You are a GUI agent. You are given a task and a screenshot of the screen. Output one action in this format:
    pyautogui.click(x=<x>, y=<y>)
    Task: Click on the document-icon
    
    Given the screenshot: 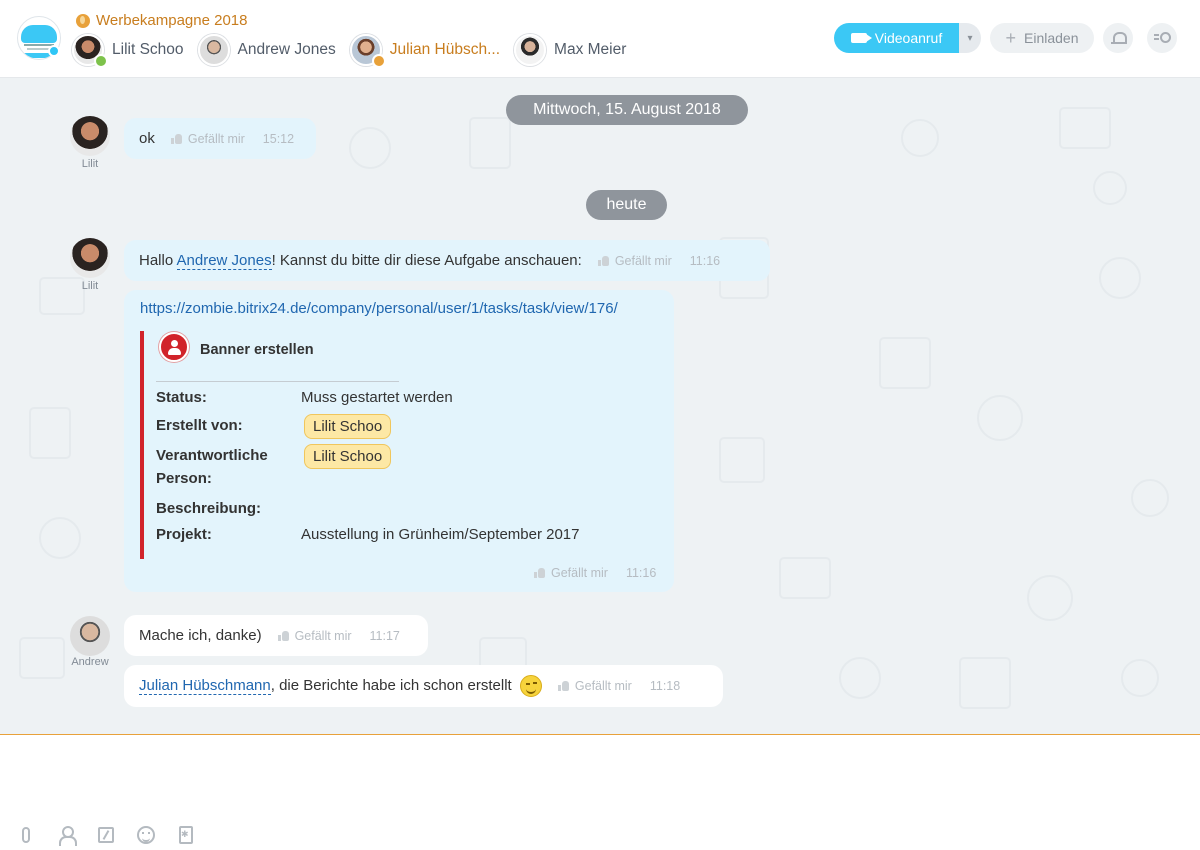 What is the action you would take?
    pyautogui.click(x=186, y=835)
    